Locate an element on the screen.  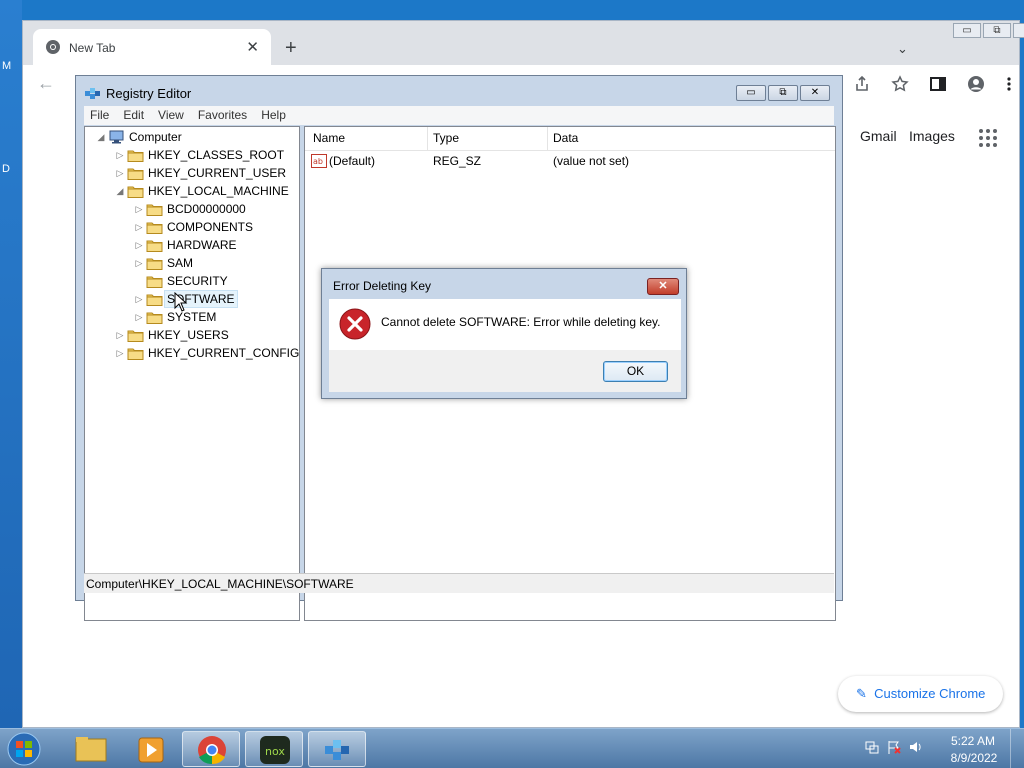
tree-node: ▷ HARDWARE is located at coordinates (192, 245).